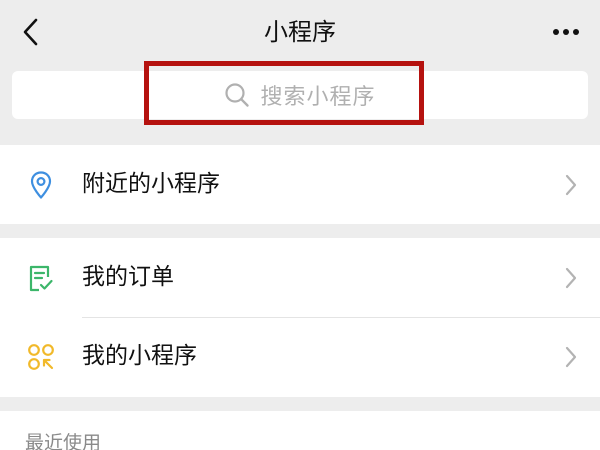 The image size is (600, 450). I want to click on page-title: 小程序, so click(300, 32).